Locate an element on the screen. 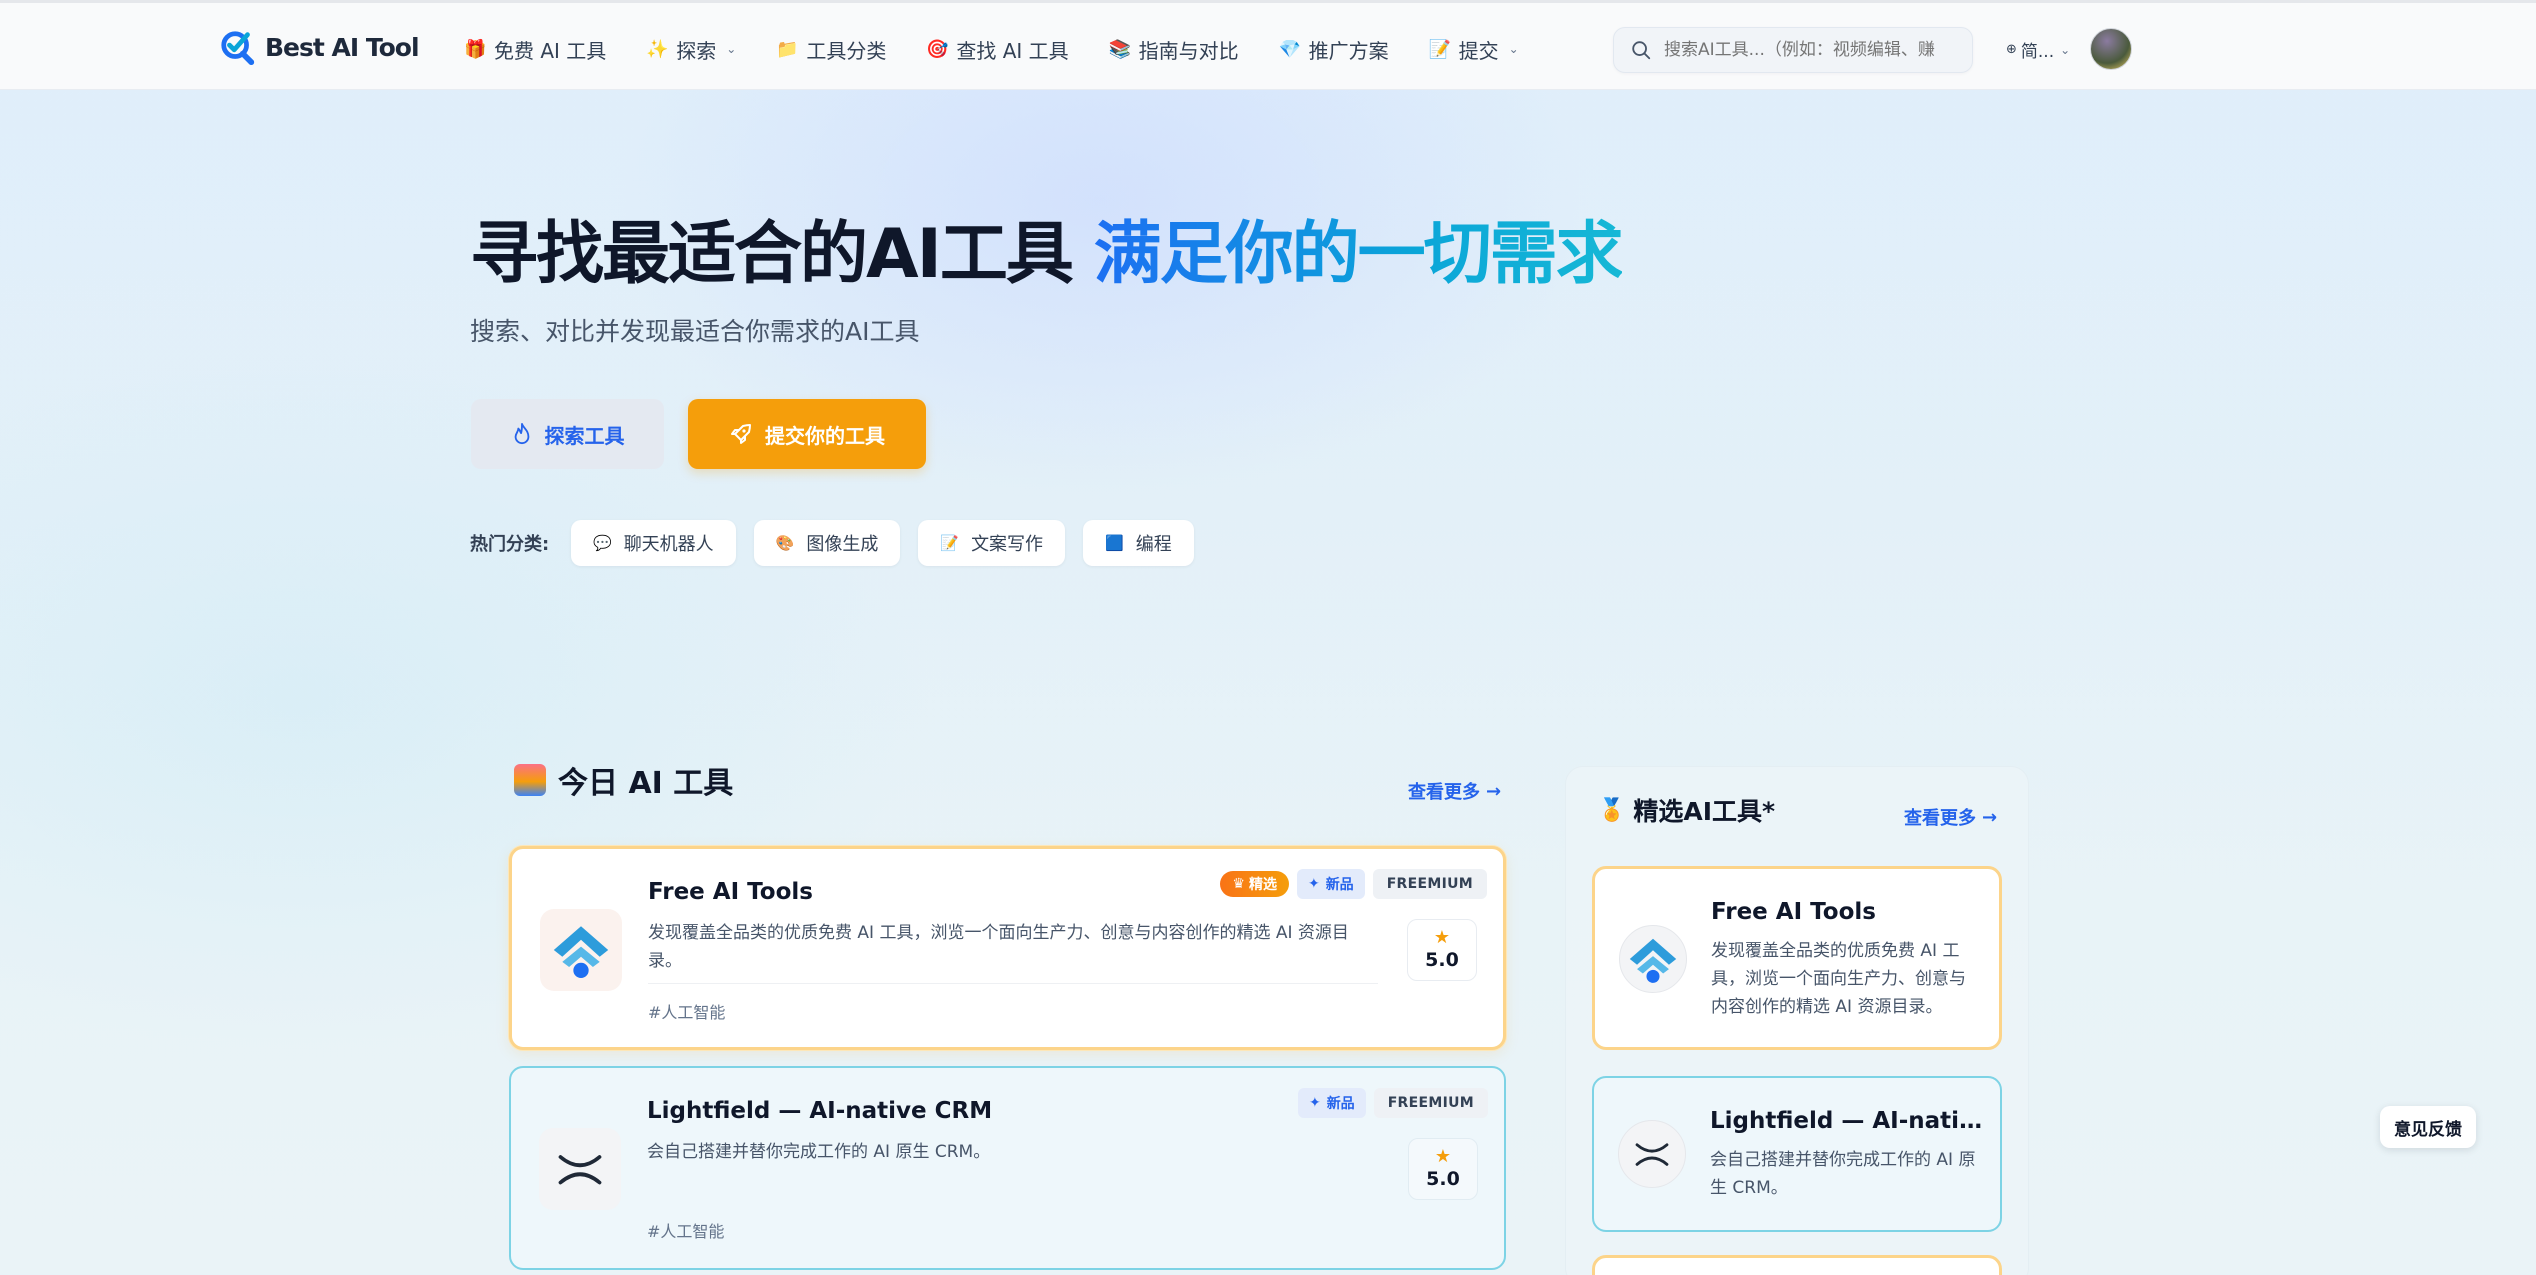  nav-item-4: 📚 指南与对比 is located at coordinates (1174, 49).